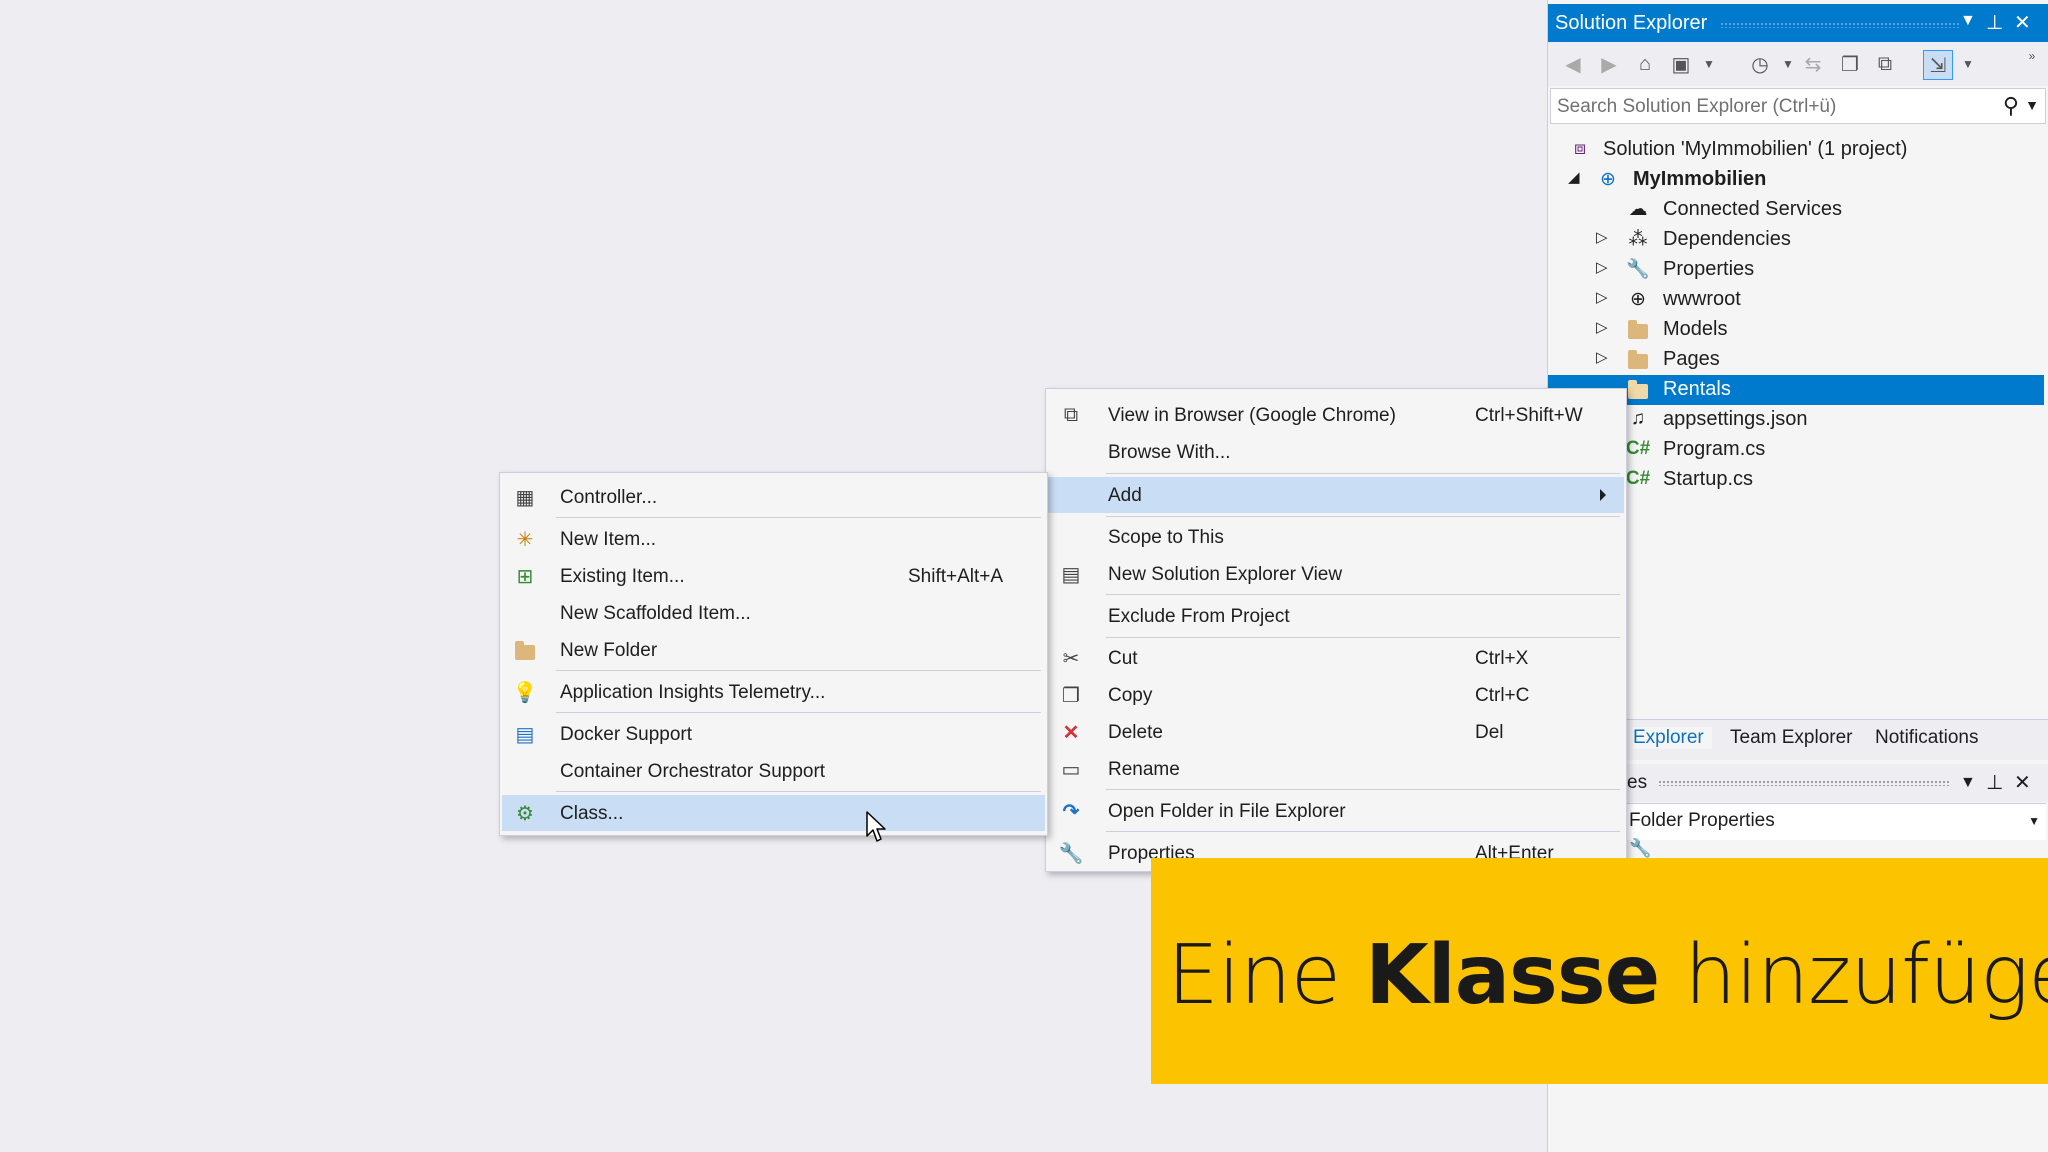  What do you see at coordinates (1850, 64) in the screenshot?
I see `collapse-all-icon: ❐` at bounding box center [1850, 64].